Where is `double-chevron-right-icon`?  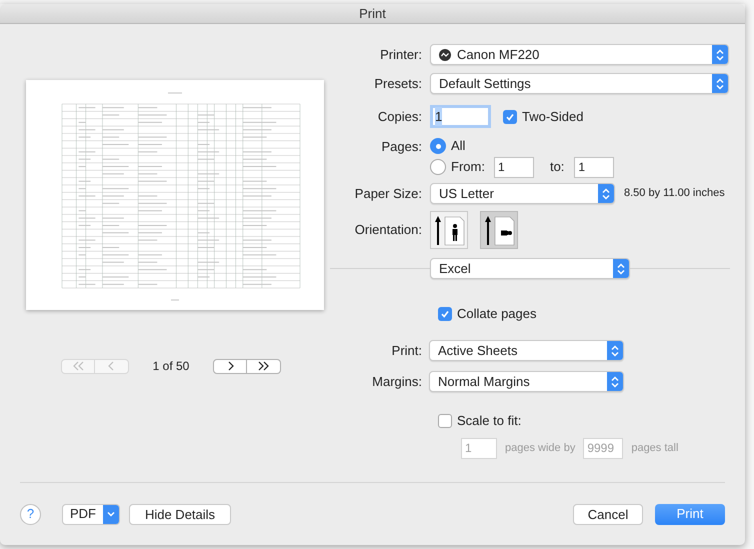 double-chevron-right-icon is located at coordinates (263, 366).